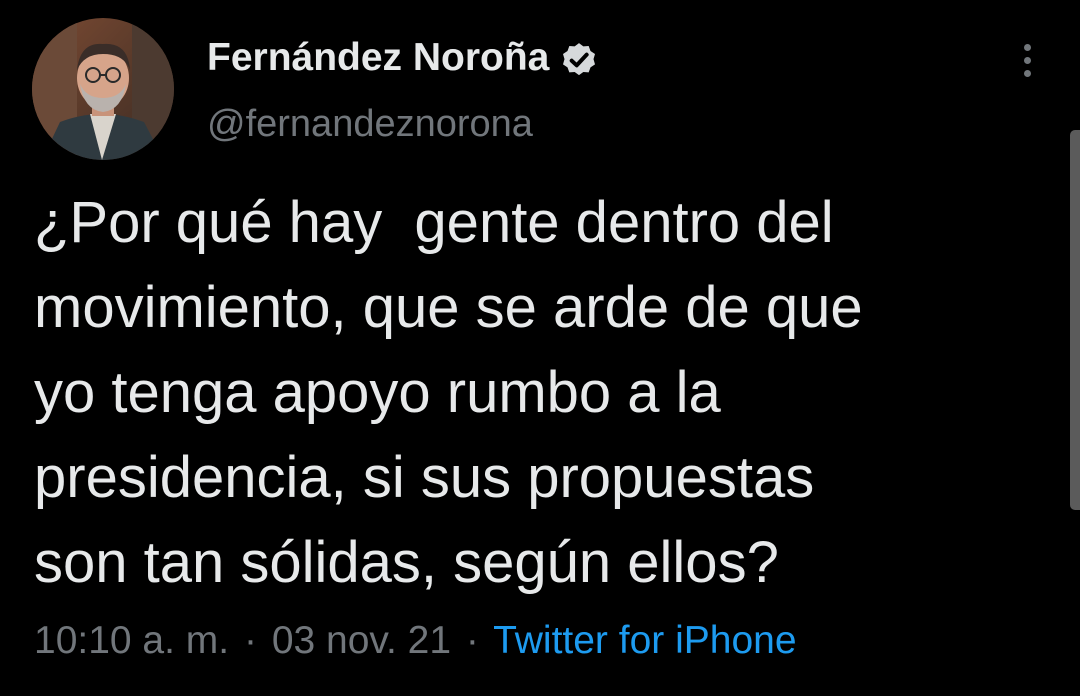 This screenshot has width=1080, height=696. I want to click on author-display-name: Fernández Noroña, so click(403, 58).